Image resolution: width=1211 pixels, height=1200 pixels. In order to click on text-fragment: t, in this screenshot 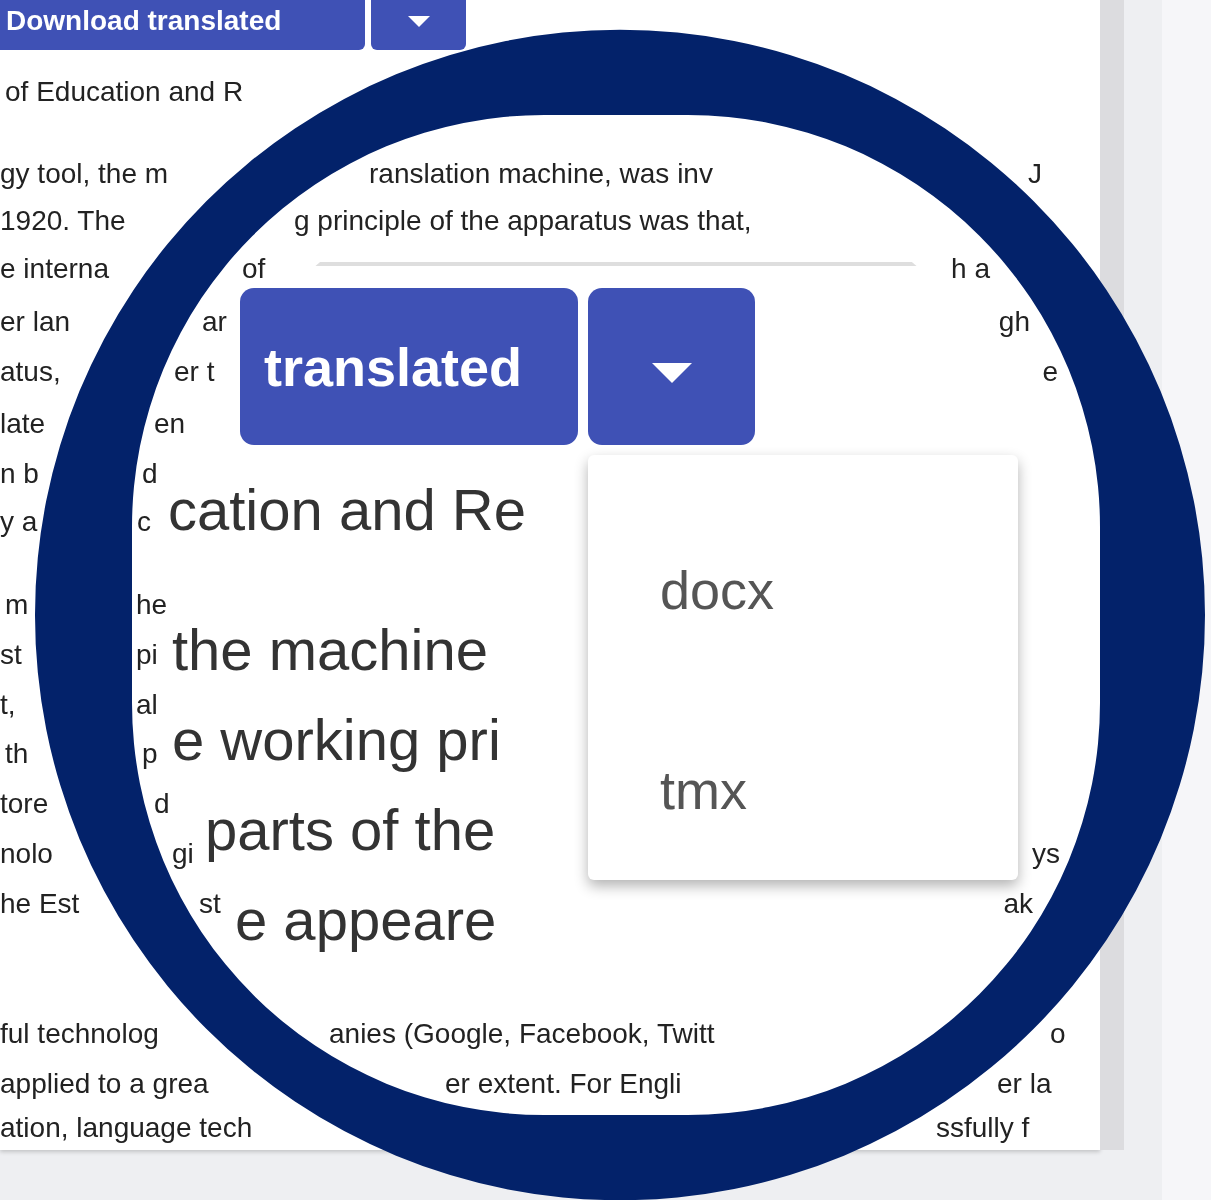, I will do `click(8, 705)`.